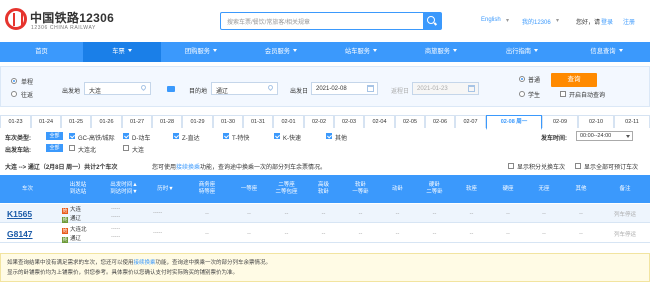 This screenshot has height=282, width=650. Describe the element at coordinates (522, 94) in the screenshot. I see `student-ticket-radio` at that location.